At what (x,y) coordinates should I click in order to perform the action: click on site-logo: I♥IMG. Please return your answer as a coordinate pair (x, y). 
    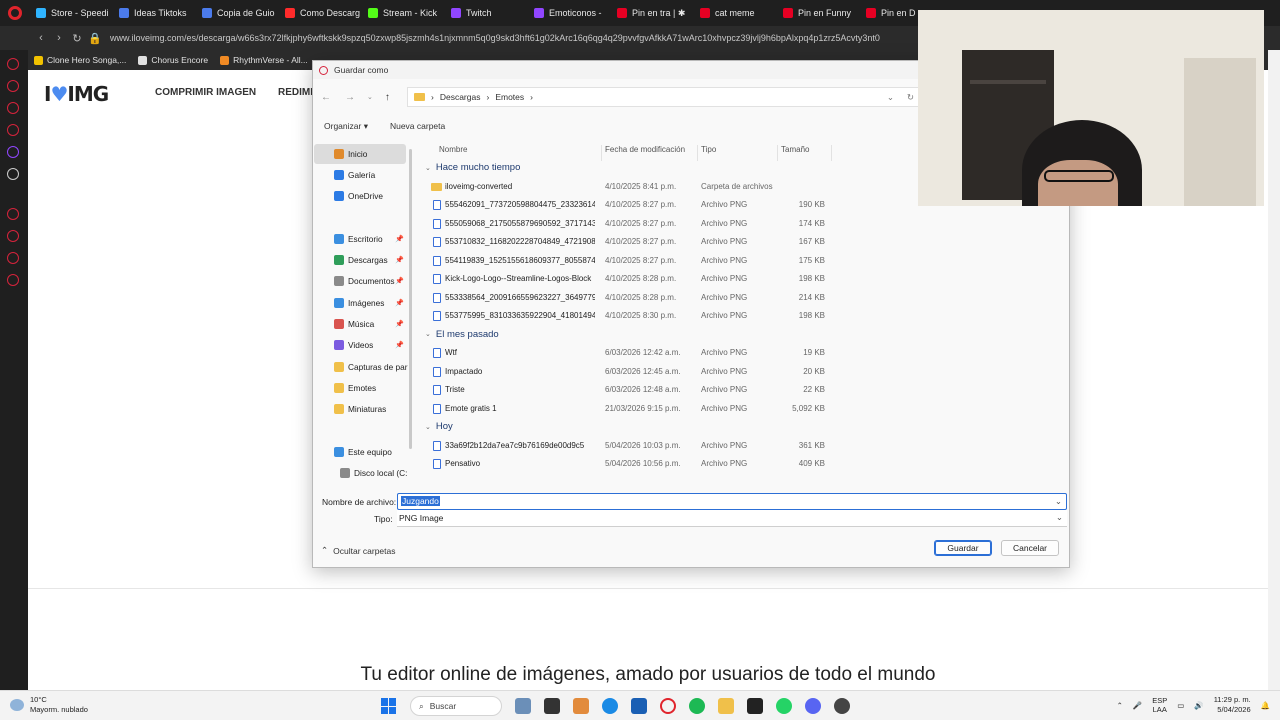
    Looking at the image, I should click on (76, 94).